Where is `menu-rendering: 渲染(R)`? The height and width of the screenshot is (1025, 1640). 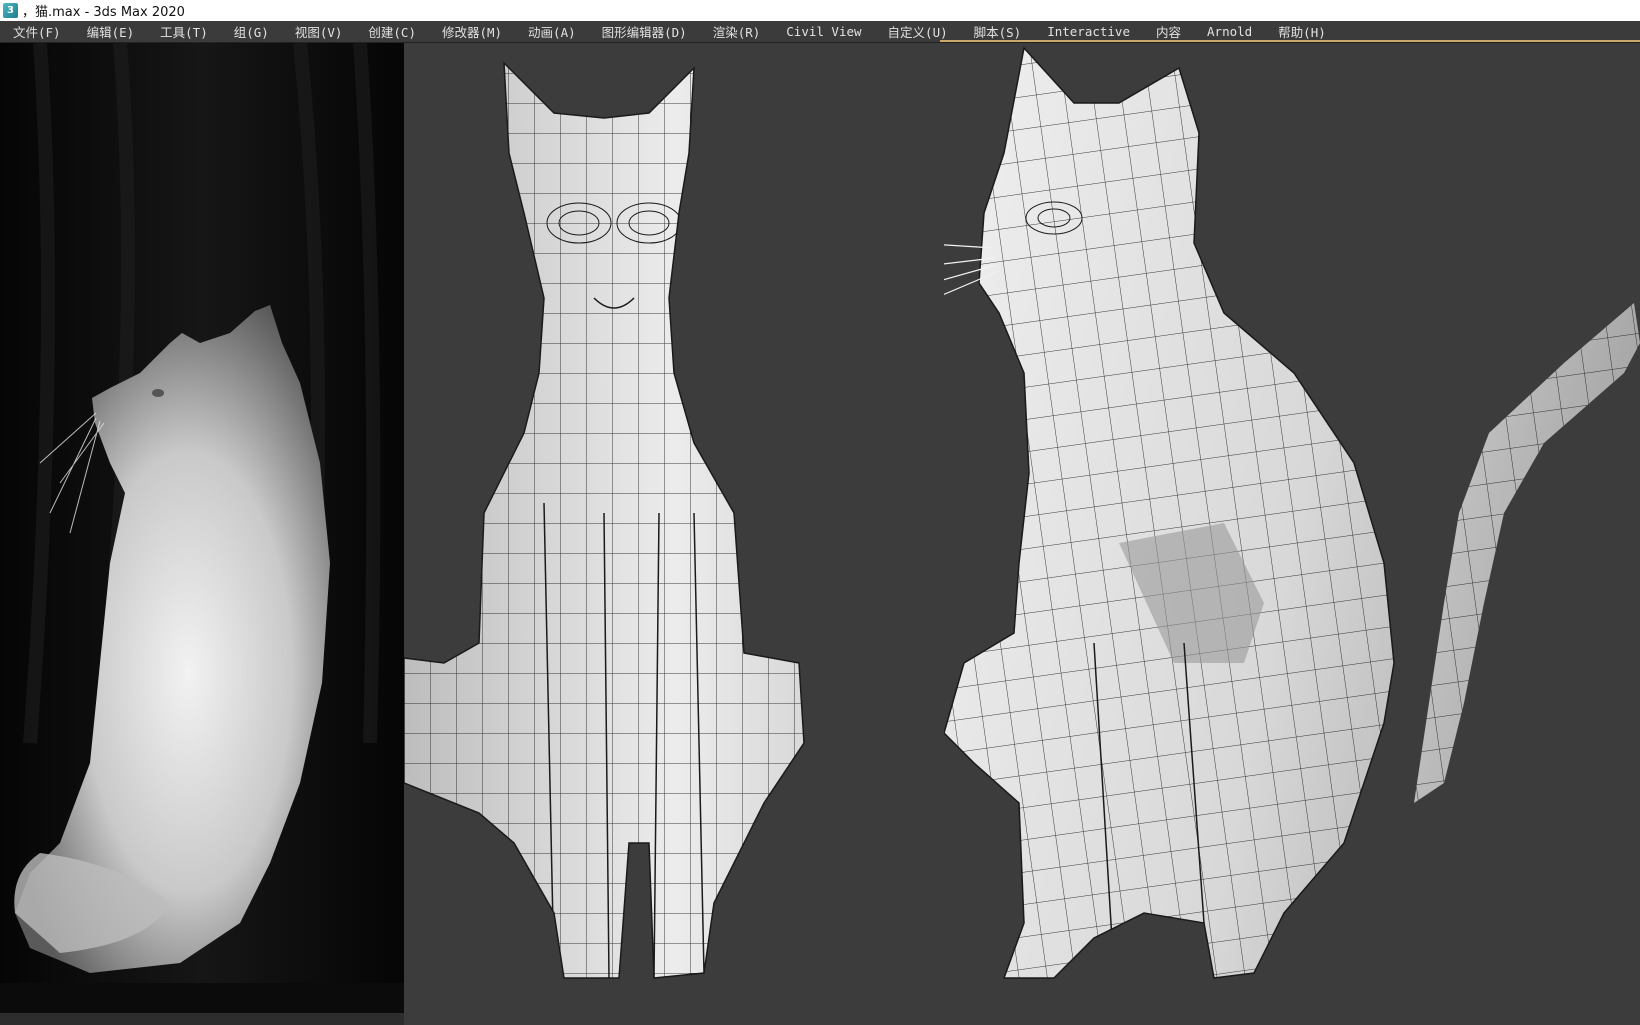
menu-rendering: 渲染(R) is located at coordinates (737, 31).